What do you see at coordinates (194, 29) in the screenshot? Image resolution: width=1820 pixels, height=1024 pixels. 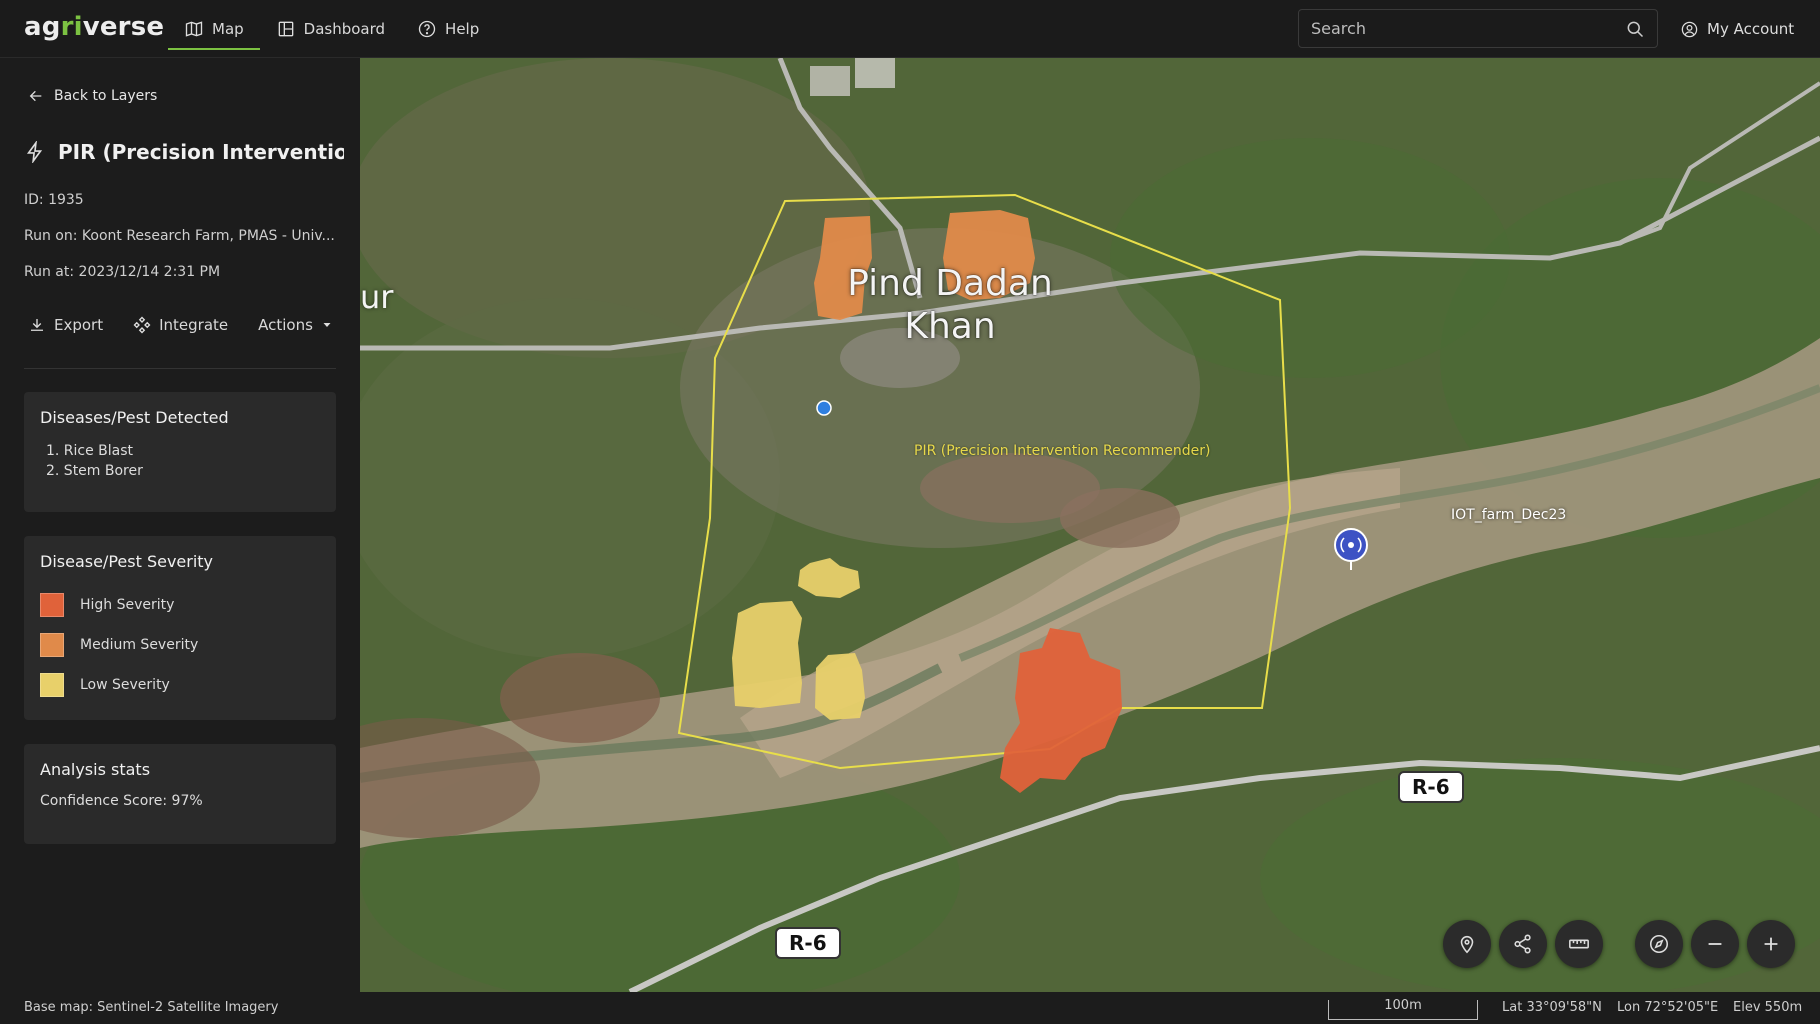 I see `map-icon` at bounding box center [194, 29].